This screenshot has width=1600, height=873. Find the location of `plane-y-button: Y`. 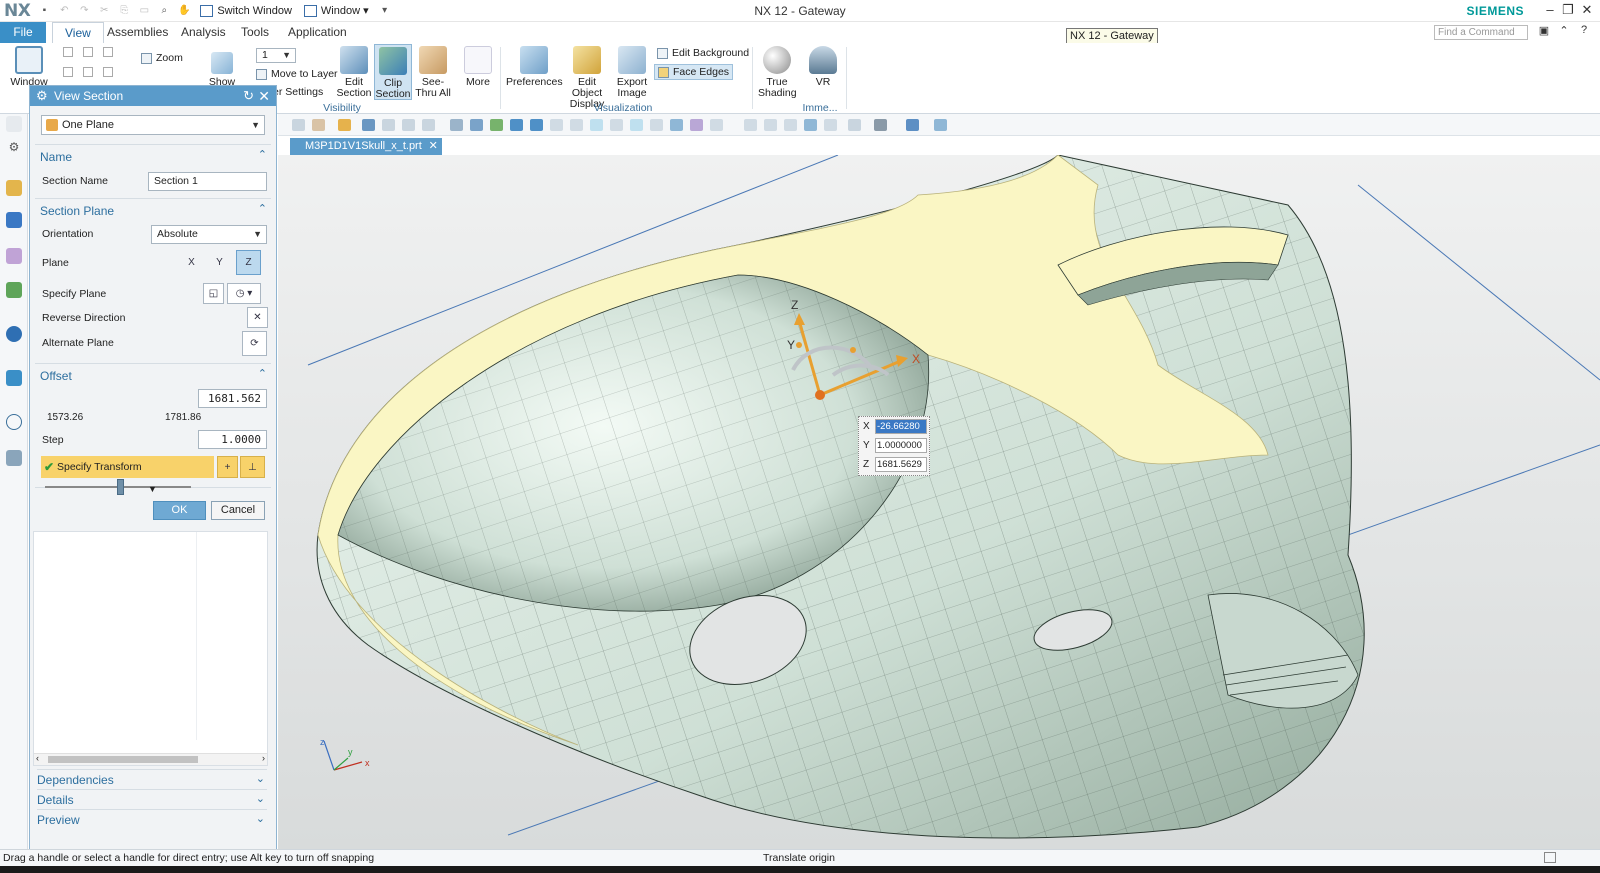

plane-y-button: Y is located at coordinates (219, 262).